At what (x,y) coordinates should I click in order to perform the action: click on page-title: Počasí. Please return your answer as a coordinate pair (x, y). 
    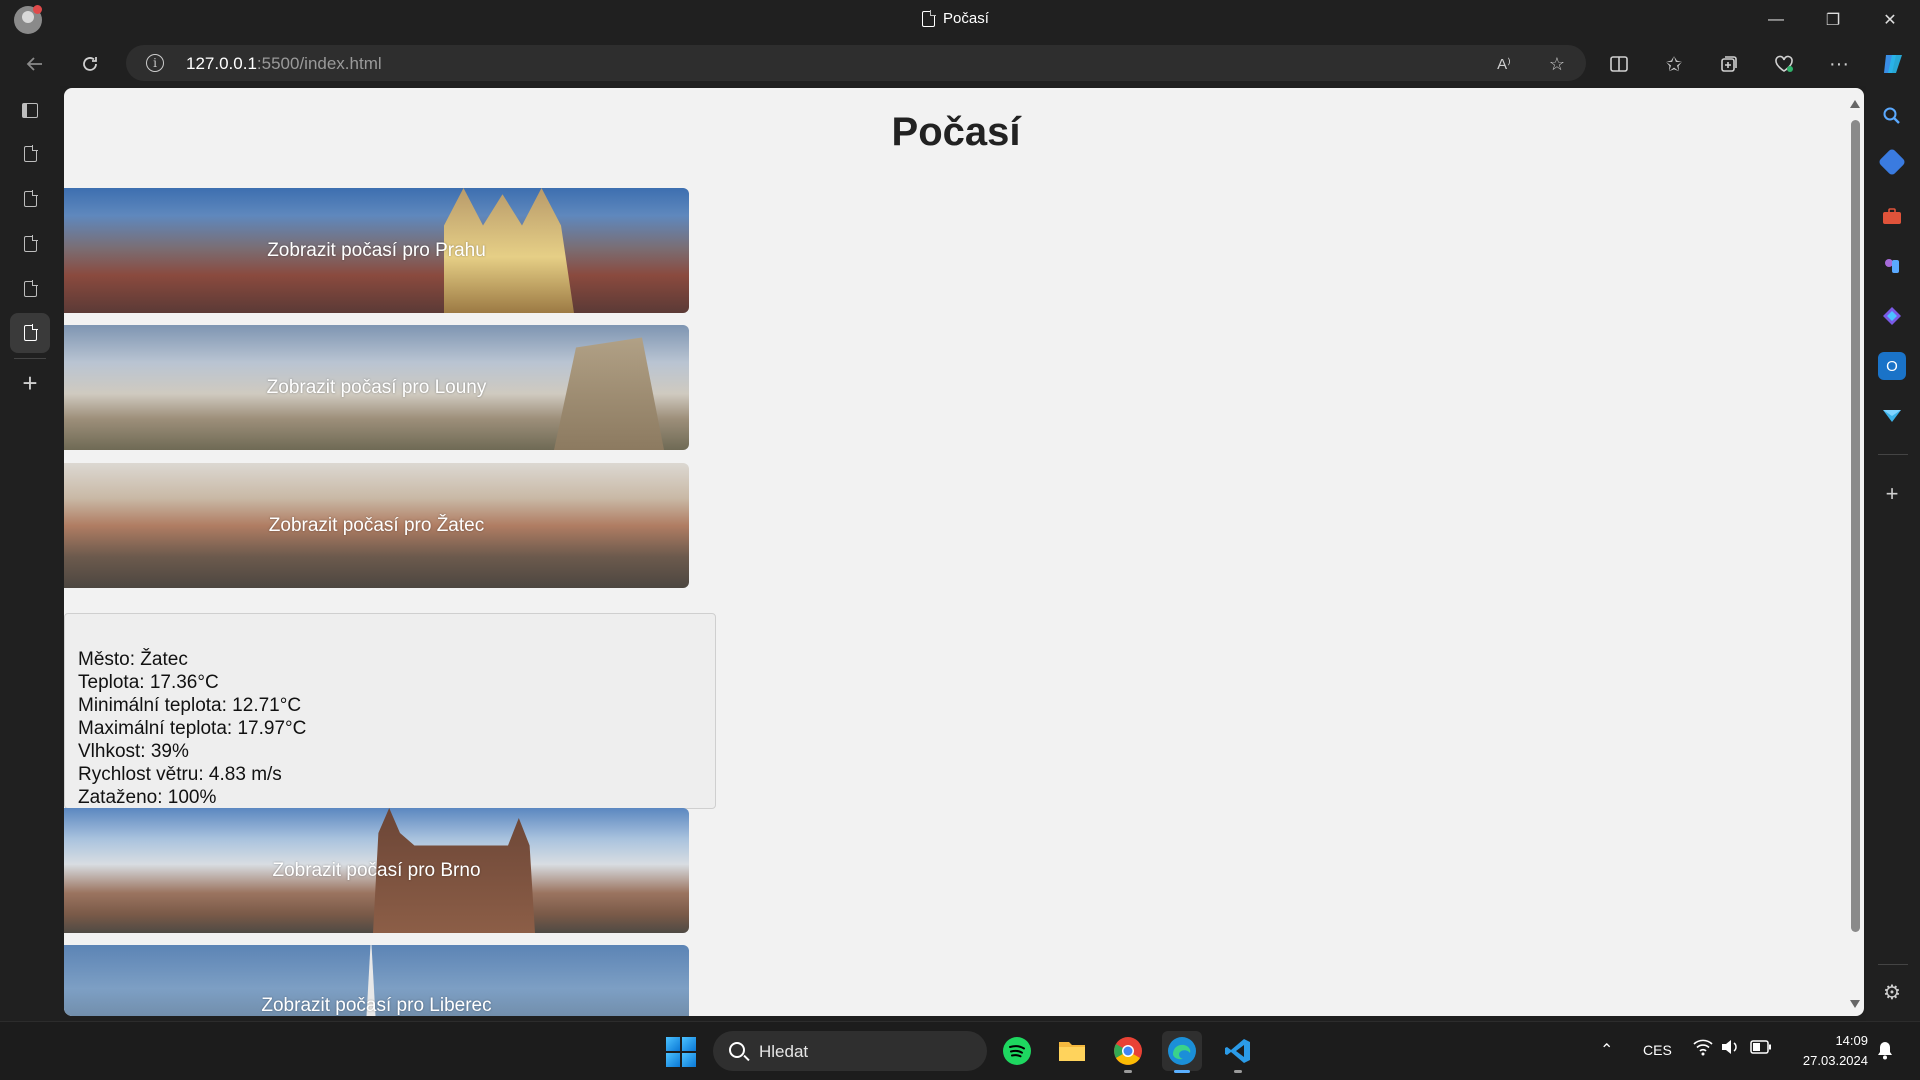
    Looking at the image, I should click on (956, 132).